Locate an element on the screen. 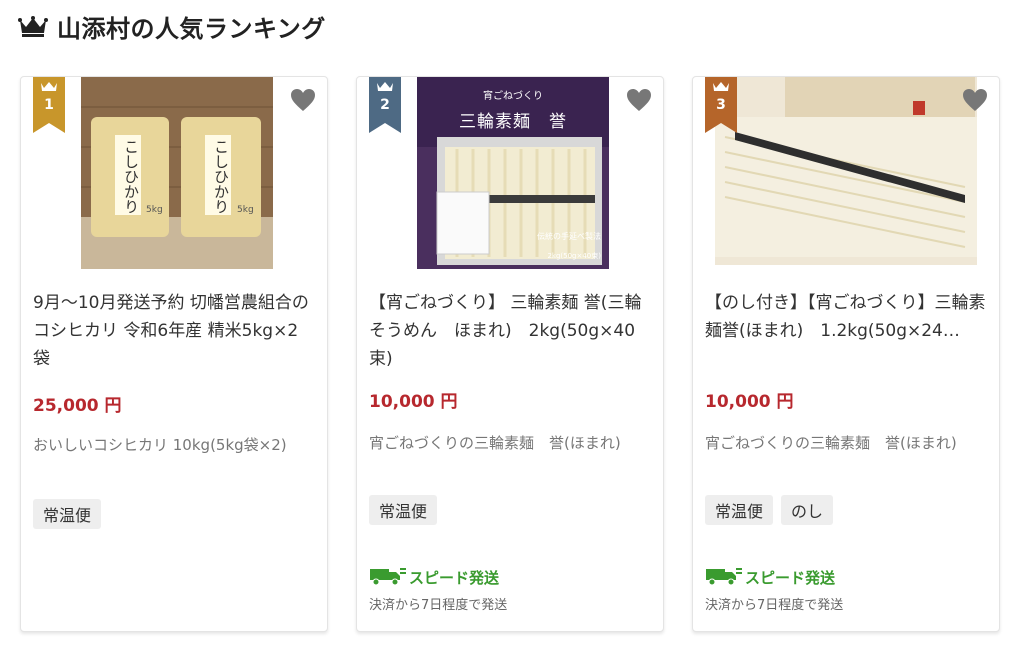  rank-number: 1 is located at coordinates (49, 105).